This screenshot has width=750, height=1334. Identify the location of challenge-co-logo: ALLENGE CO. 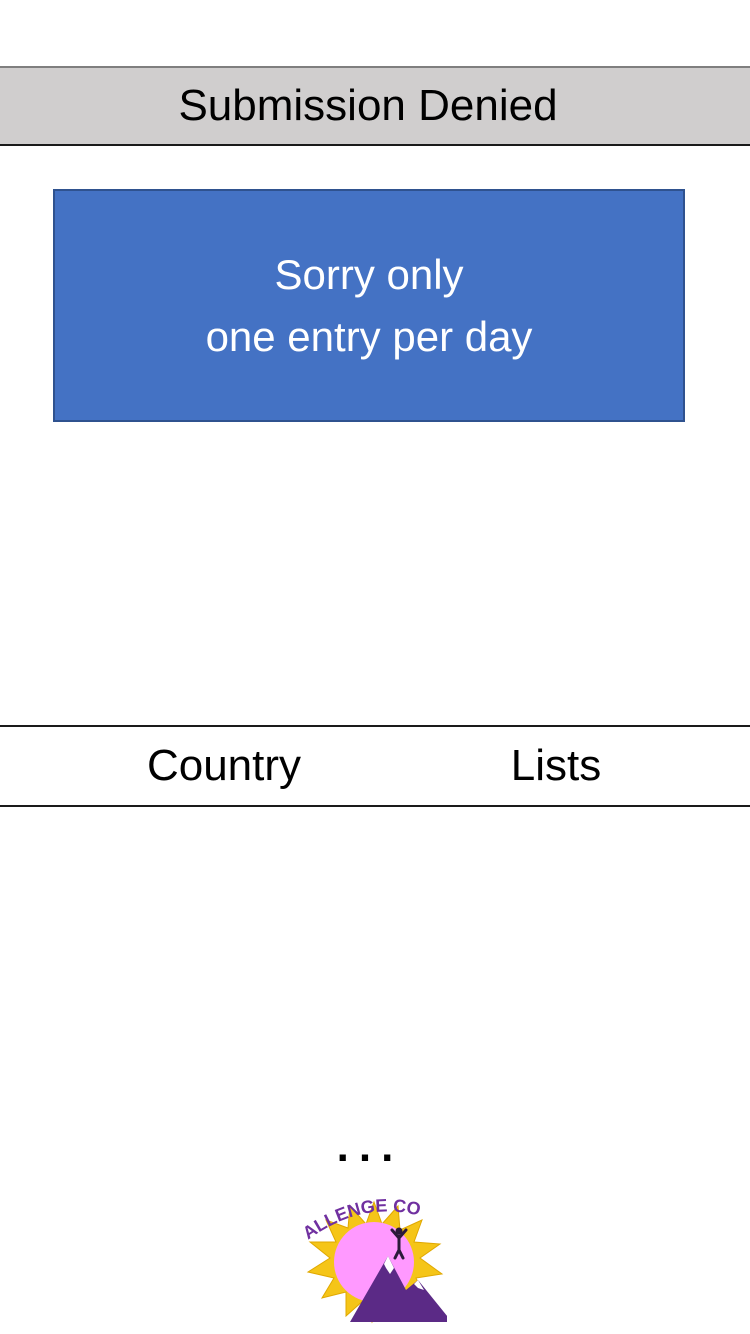
(374, 1260).